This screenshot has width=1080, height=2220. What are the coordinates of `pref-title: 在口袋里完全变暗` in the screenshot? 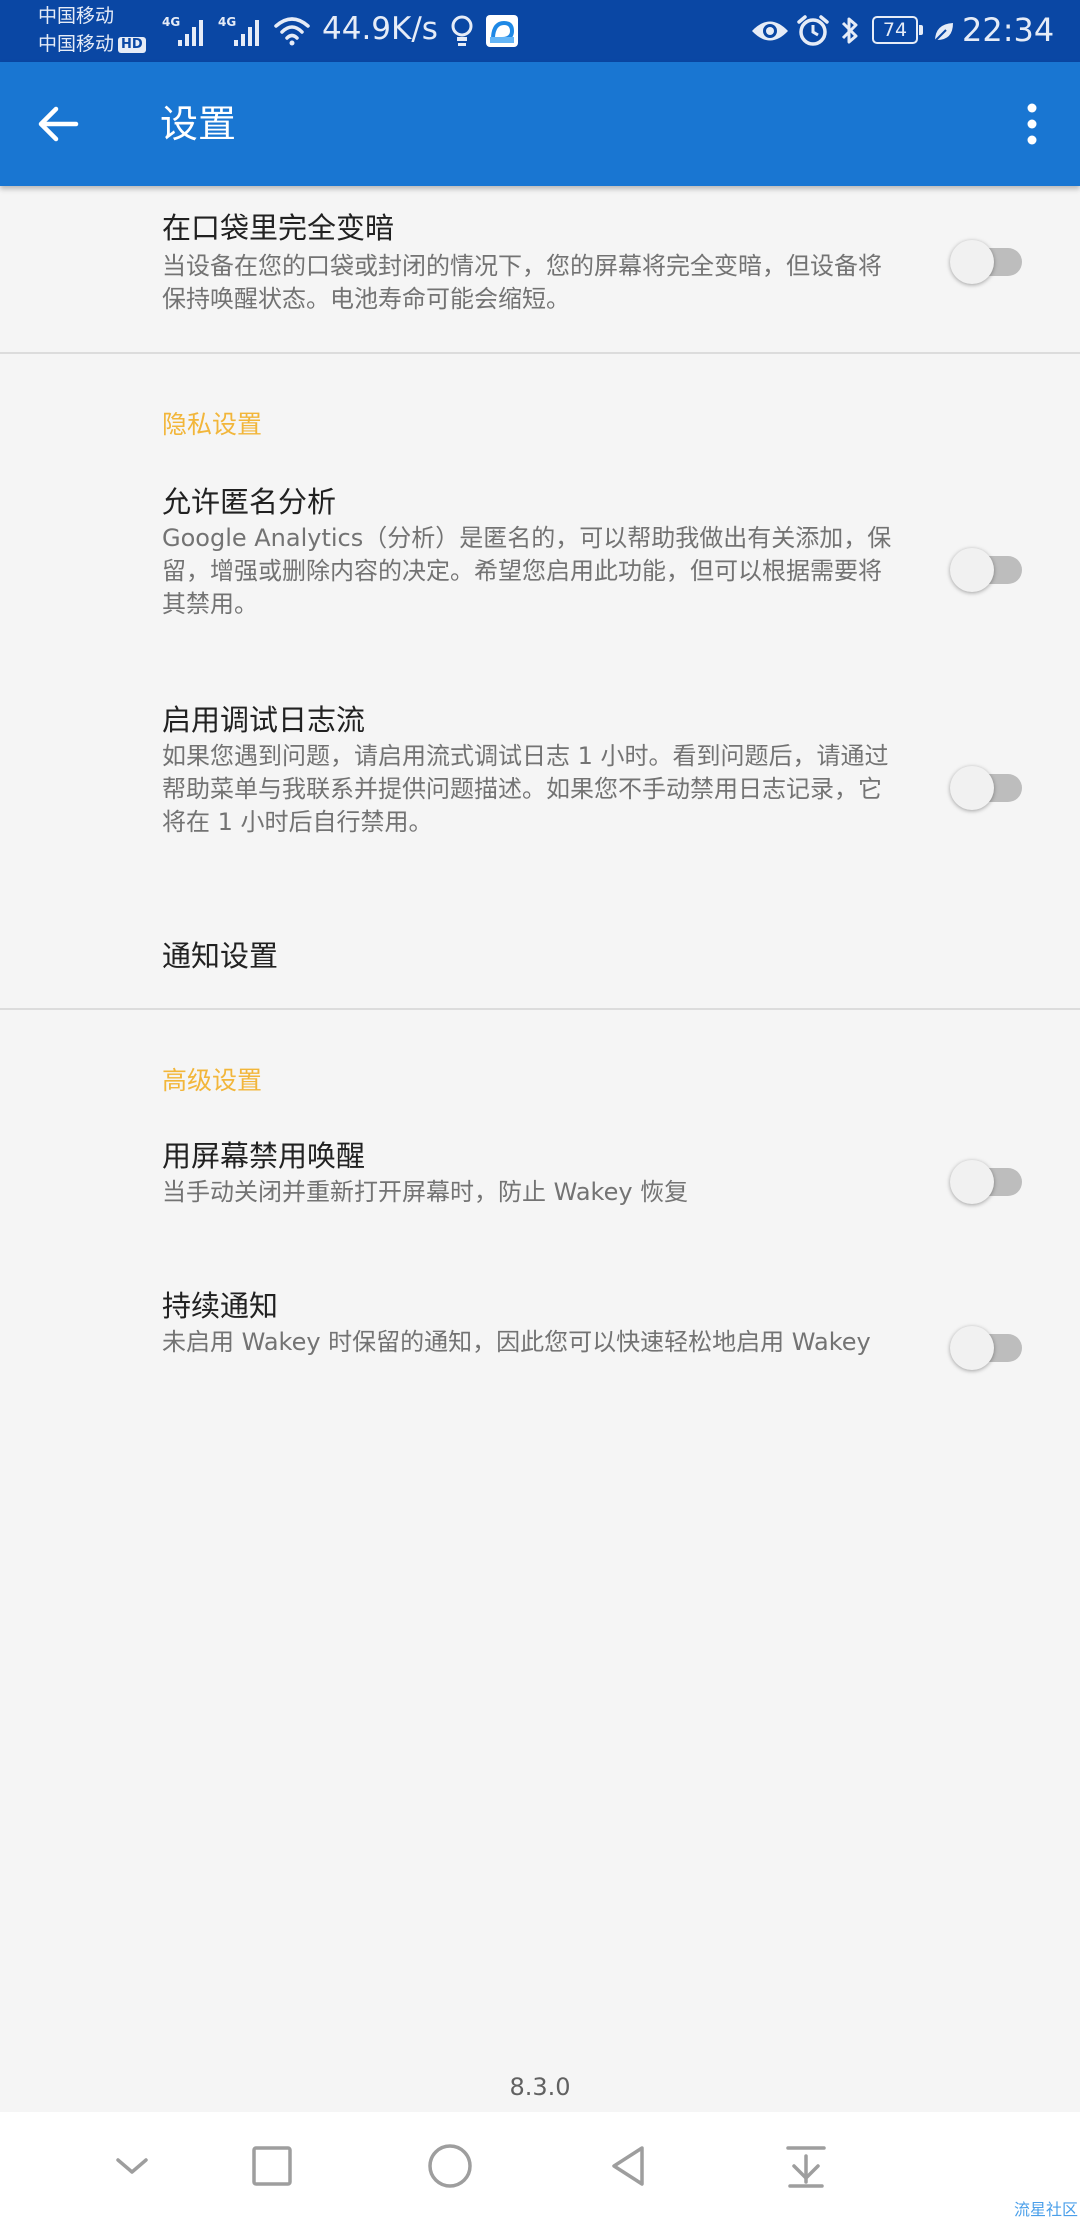 It's located at (278, 228).